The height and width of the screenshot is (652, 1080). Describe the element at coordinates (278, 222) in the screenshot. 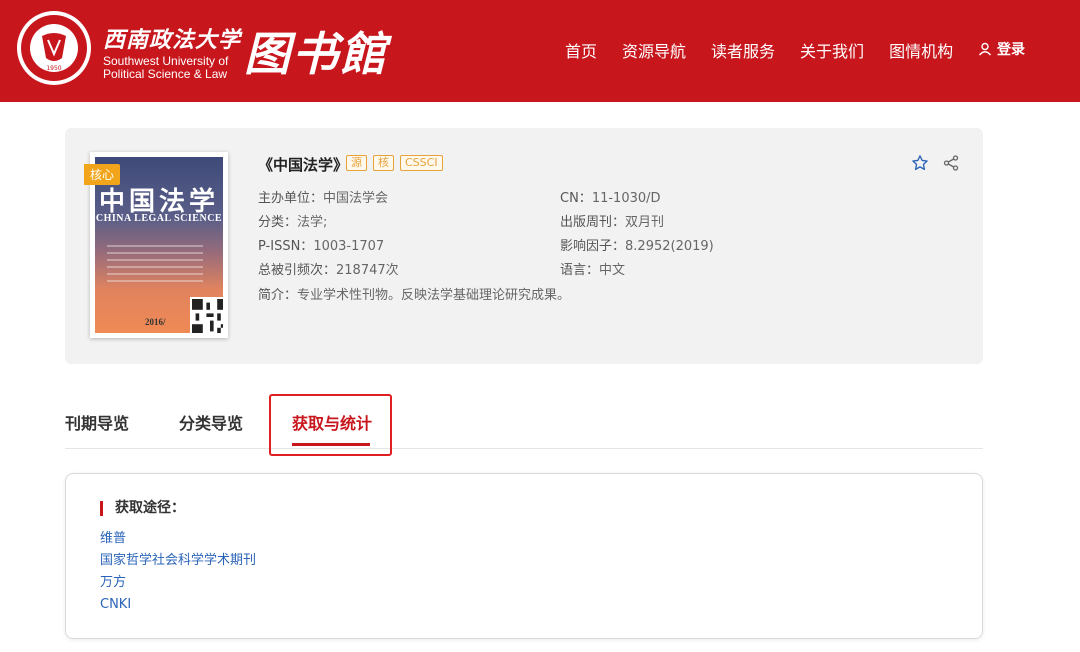

I see `field-category-label: 分类：` at that location.